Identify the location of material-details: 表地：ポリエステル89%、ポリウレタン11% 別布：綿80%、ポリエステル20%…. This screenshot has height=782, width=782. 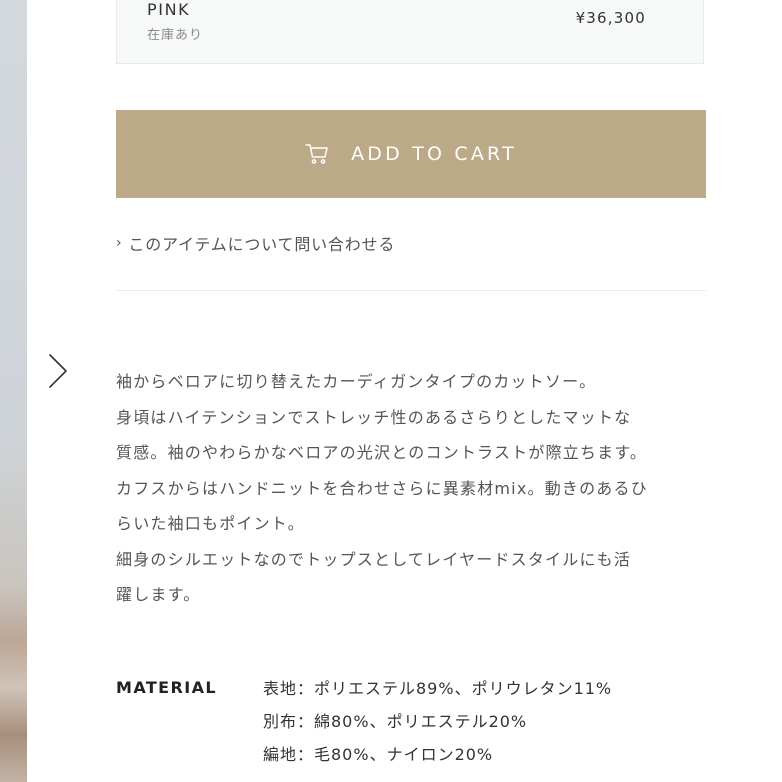
(437, 721).